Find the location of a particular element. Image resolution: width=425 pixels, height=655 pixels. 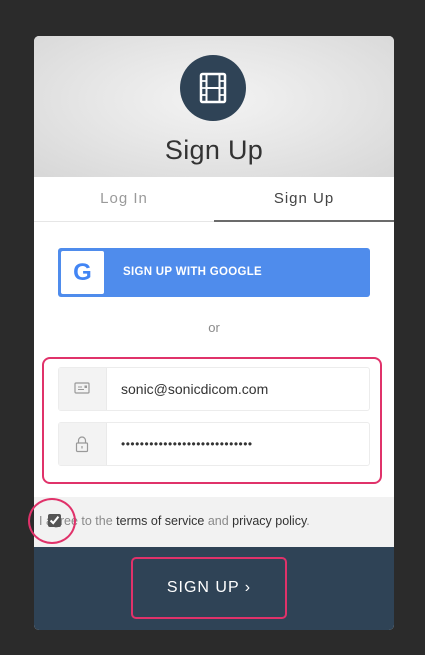

email-input is located at coordinates (239, 389).